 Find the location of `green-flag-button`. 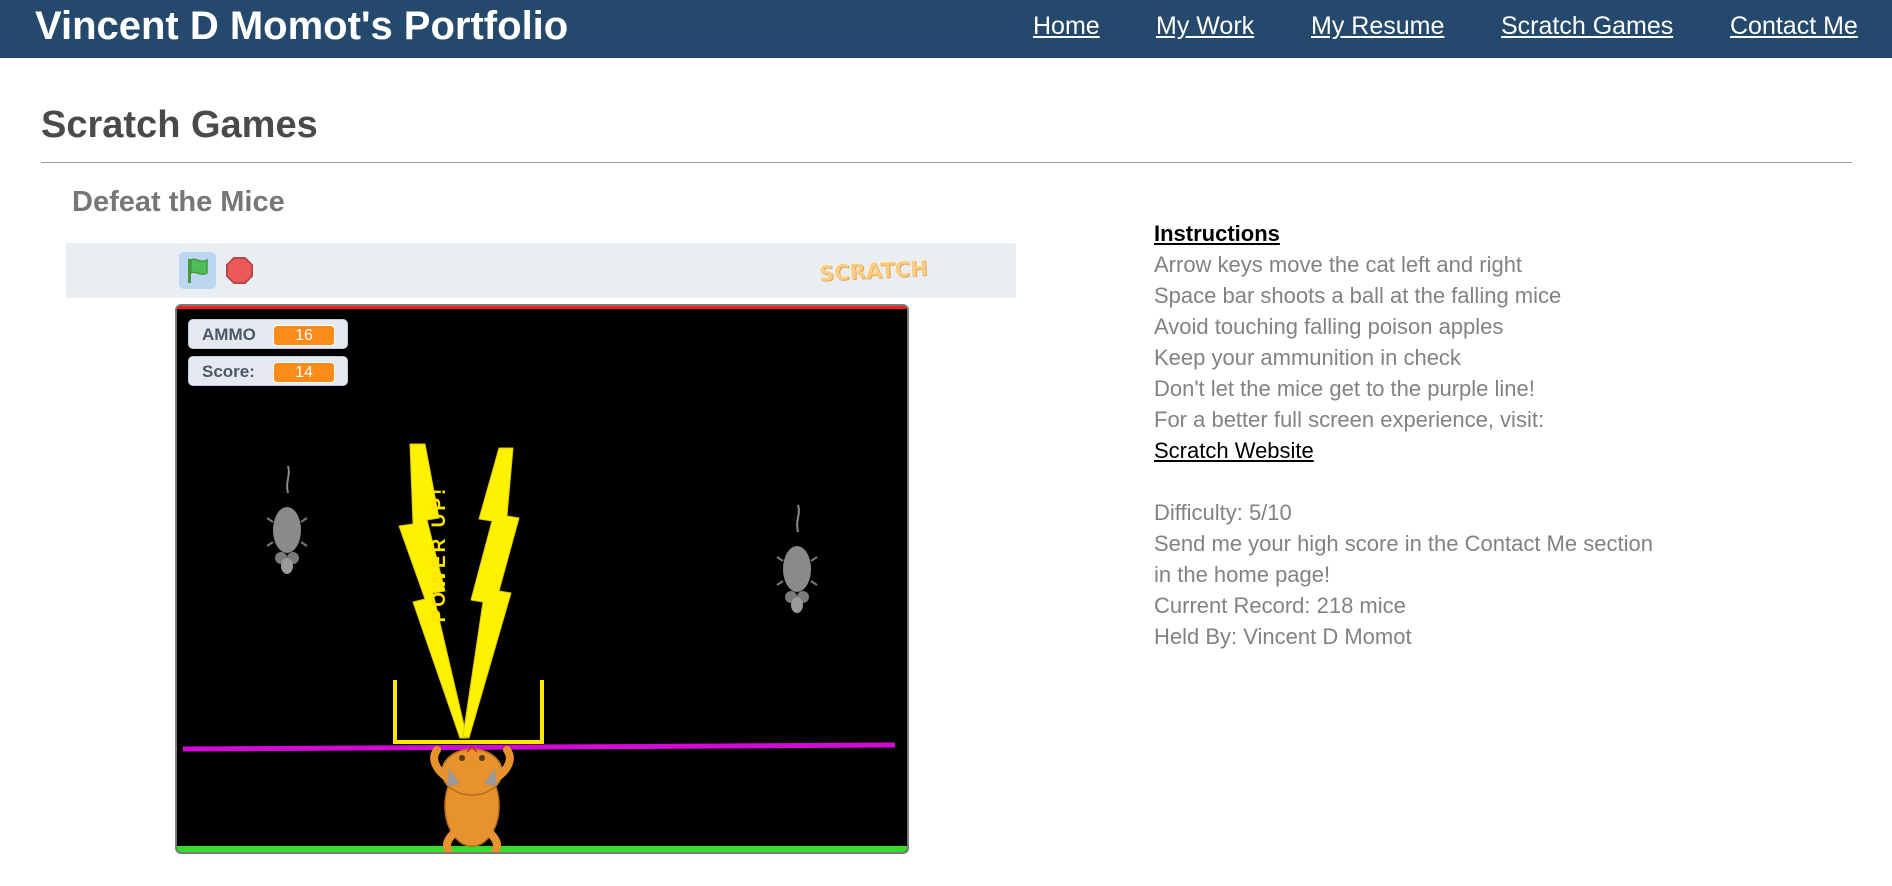

green-flag-button is located at coordinates (197, 270).